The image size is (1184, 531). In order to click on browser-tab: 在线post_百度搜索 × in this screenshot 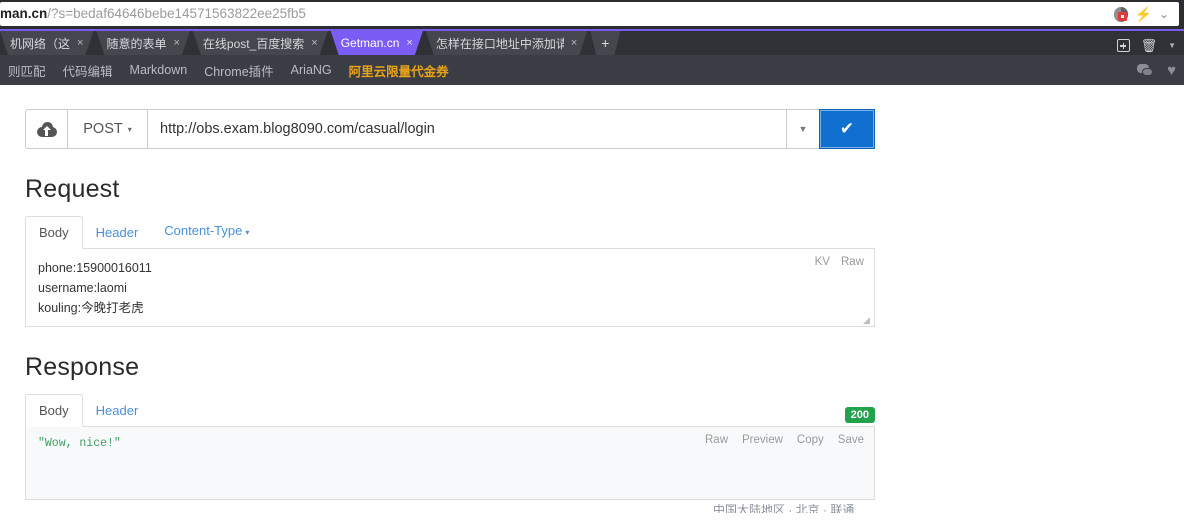, I will do `click(260, 43)`.